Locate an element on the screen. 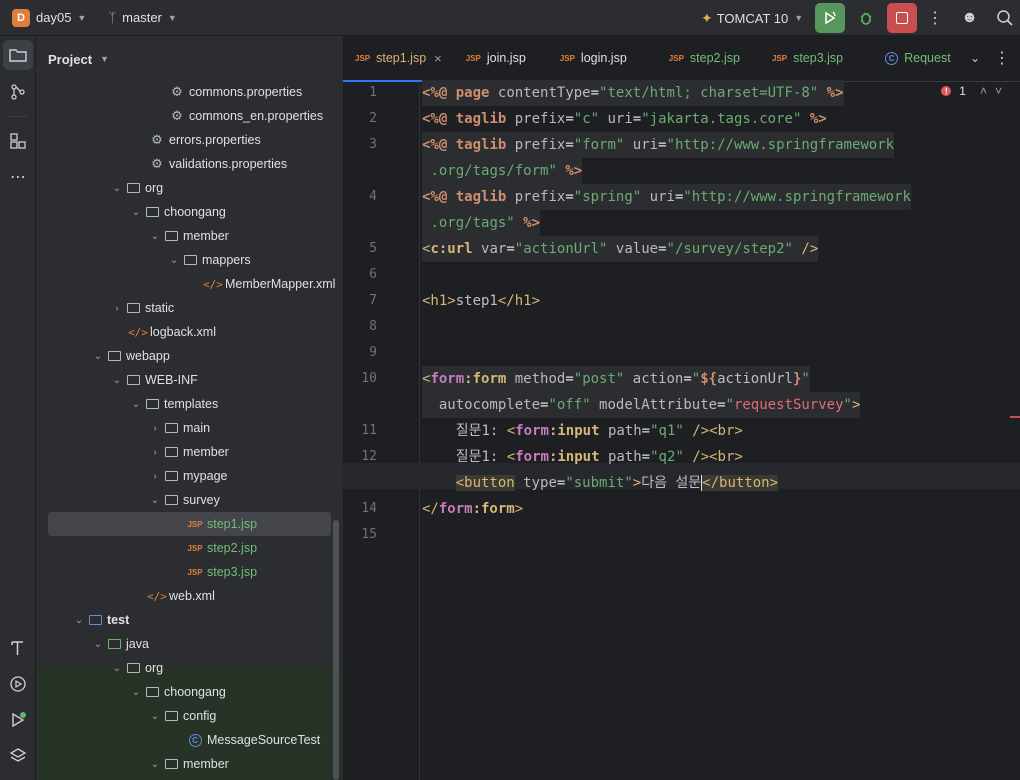 This screenshot has height=780, width=1020. line-number: 11 is located at coordinates (369, 430).